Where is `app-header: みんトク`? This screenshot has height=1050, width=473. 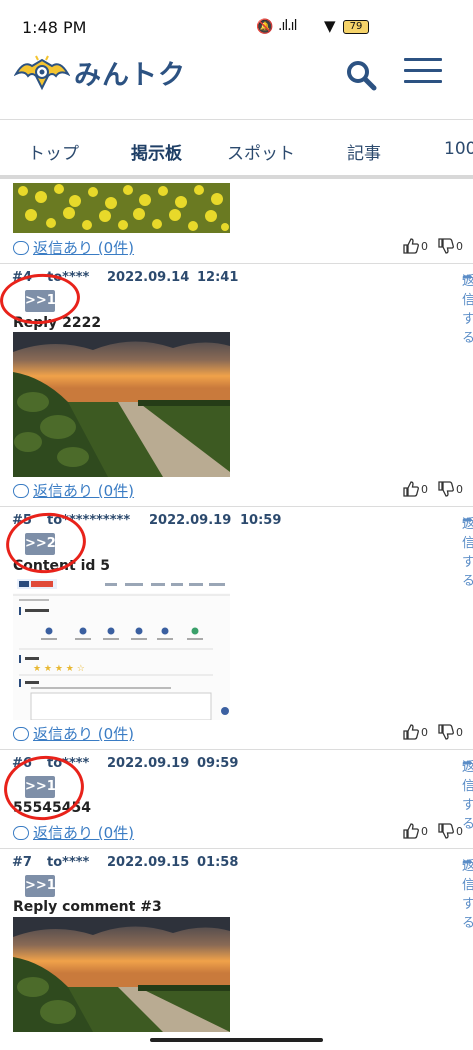
app-header: みんトク is located at coordinates (236, 80).